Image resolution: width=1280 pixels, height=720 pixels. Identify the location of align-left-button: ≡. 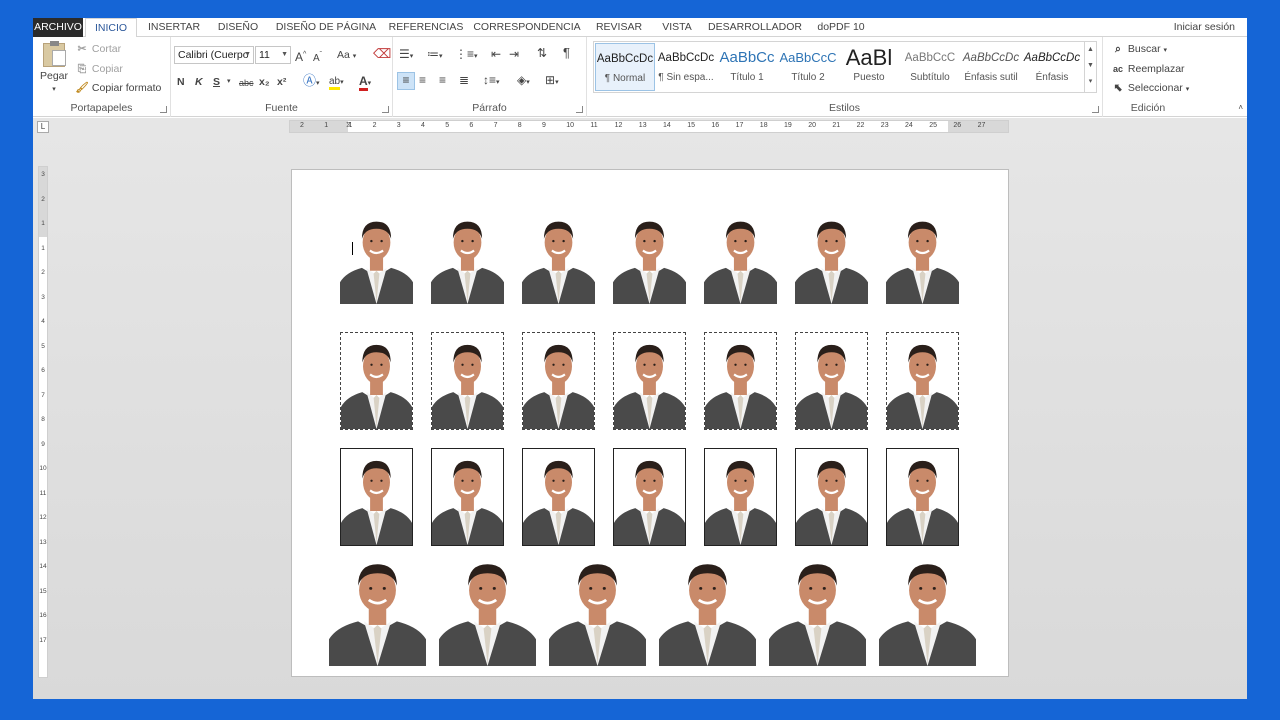
(406, 81).